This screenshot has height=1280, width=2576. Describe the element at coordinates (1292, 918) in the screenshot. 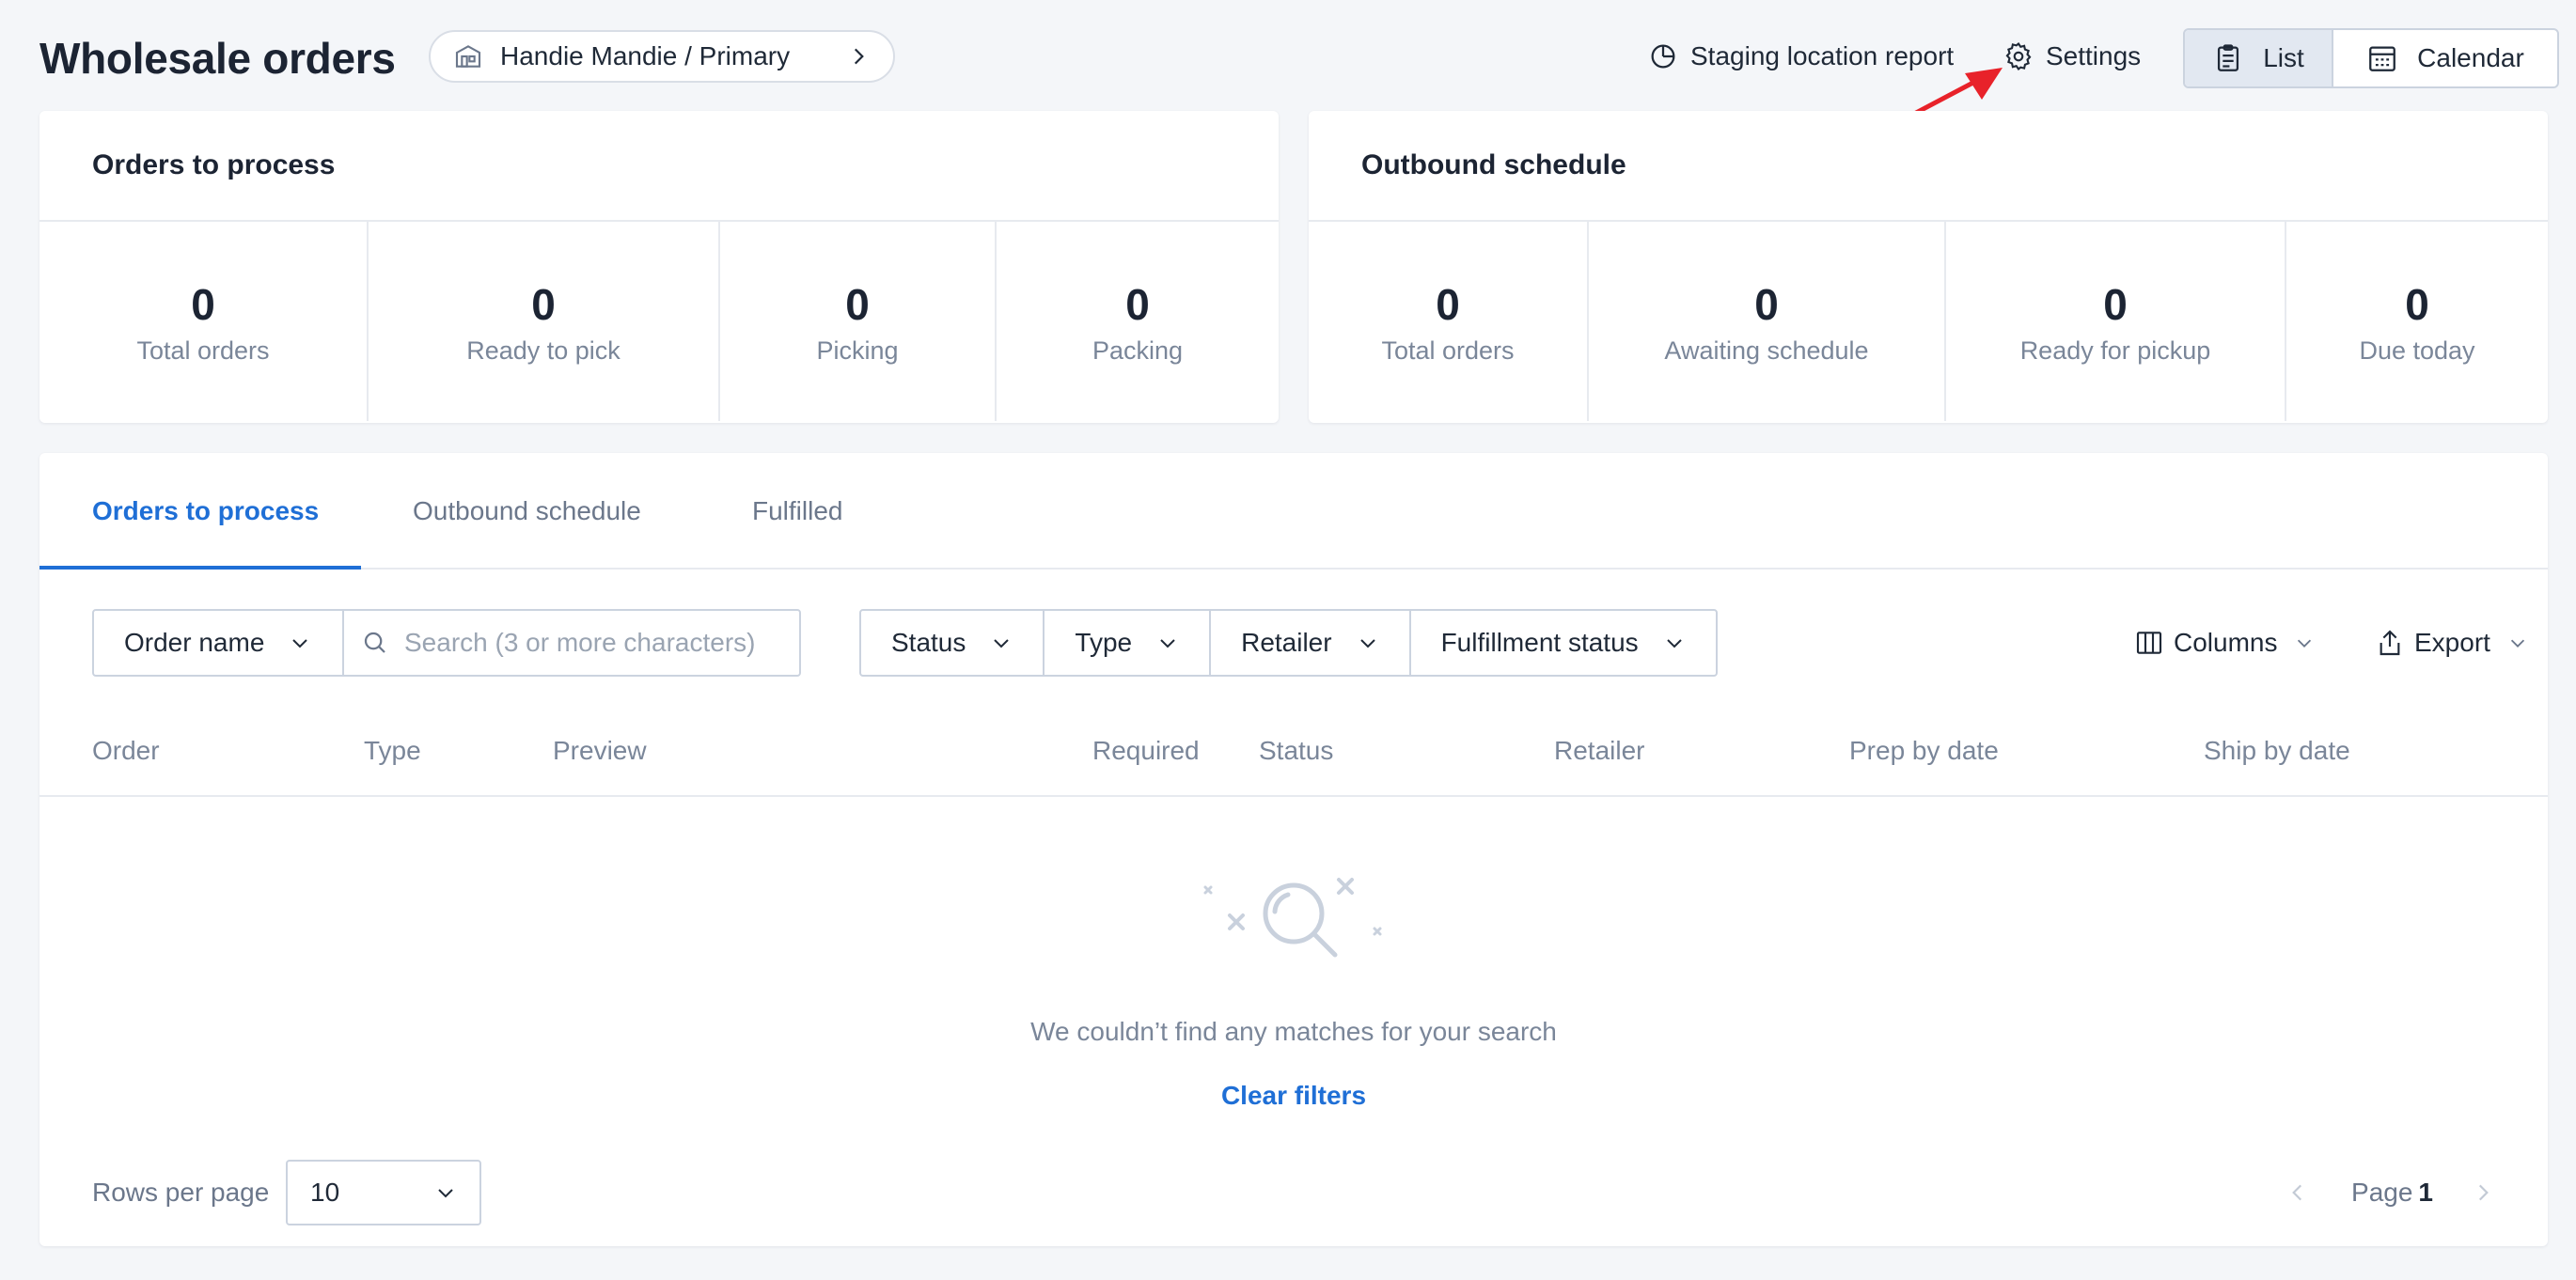

I see `no-results-search-icon` at that location.